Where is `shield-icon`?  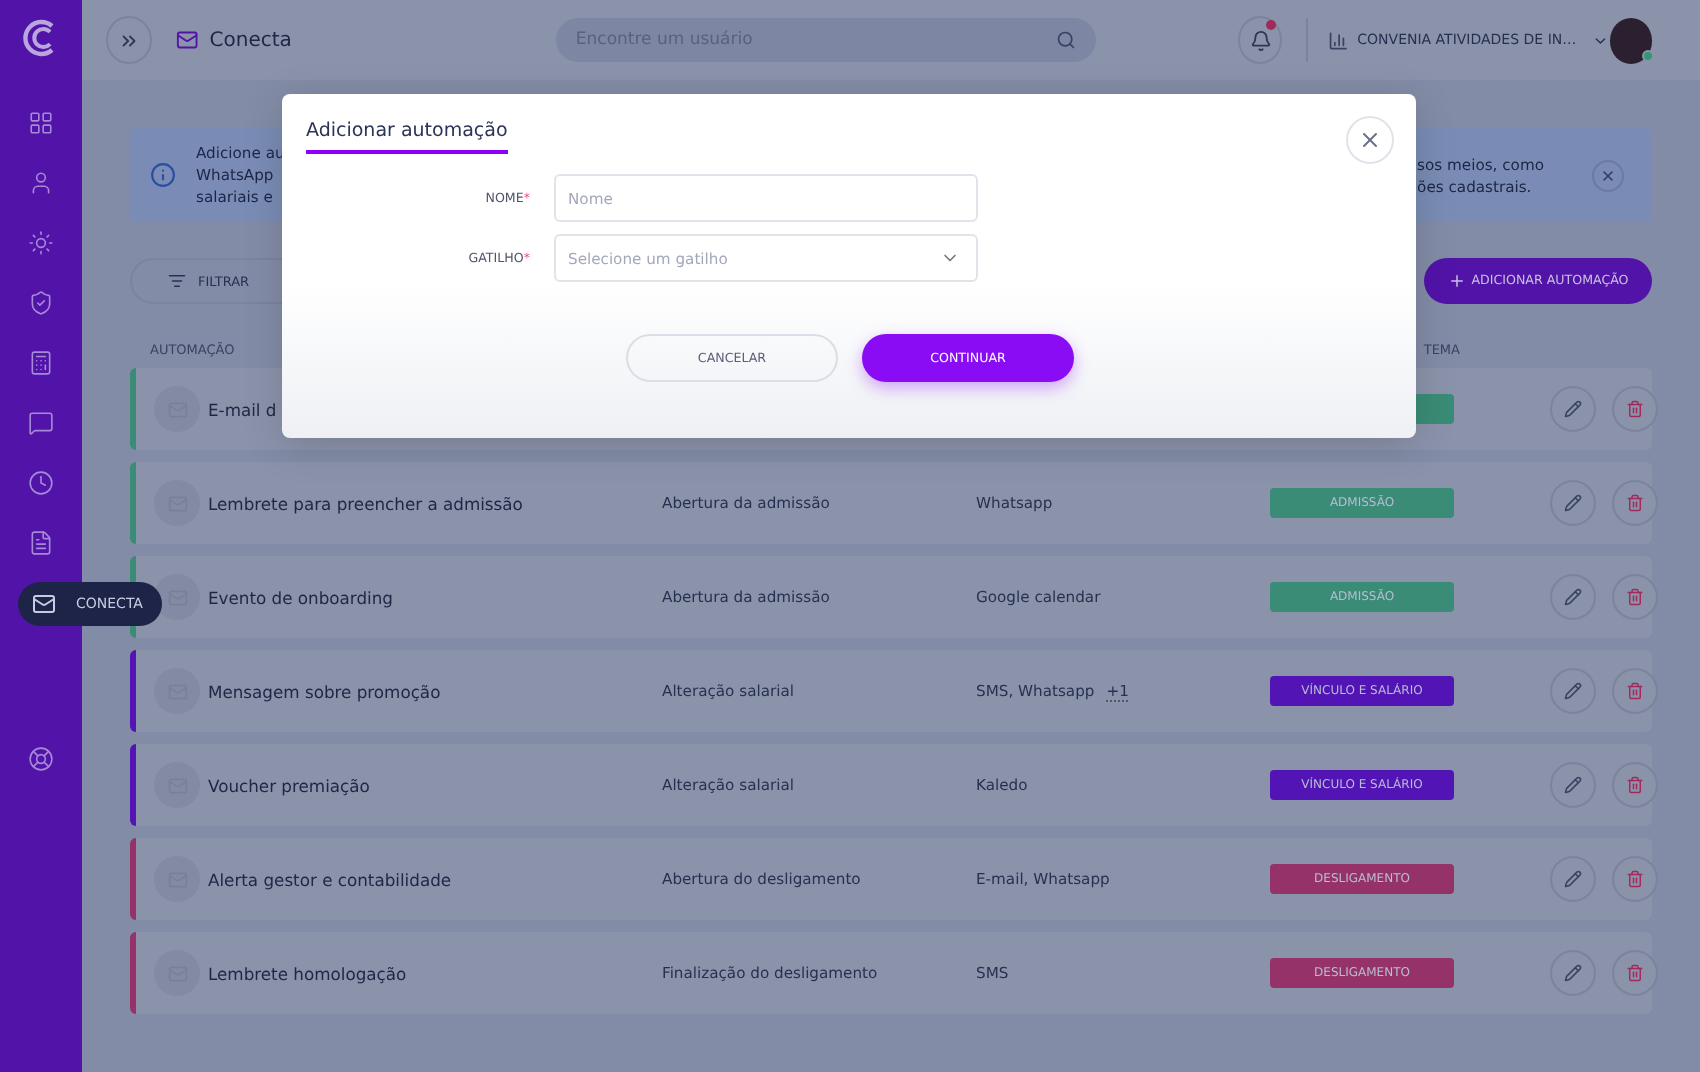
shield-icon is located at coordinates (41, 302).